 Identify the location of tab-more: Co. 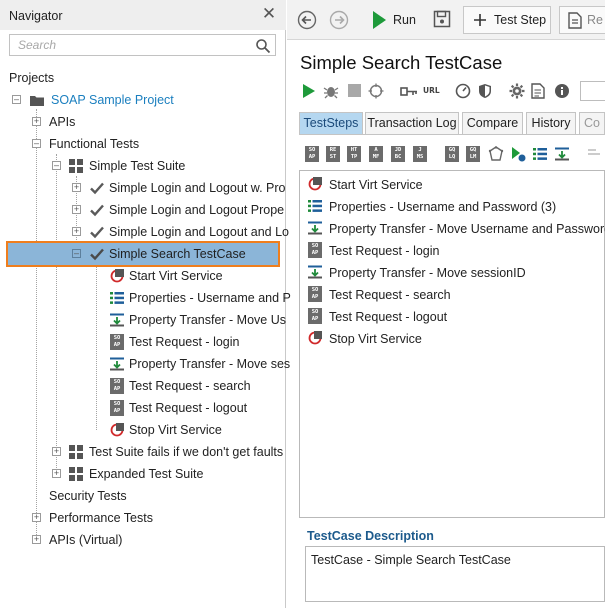
(592, 123).